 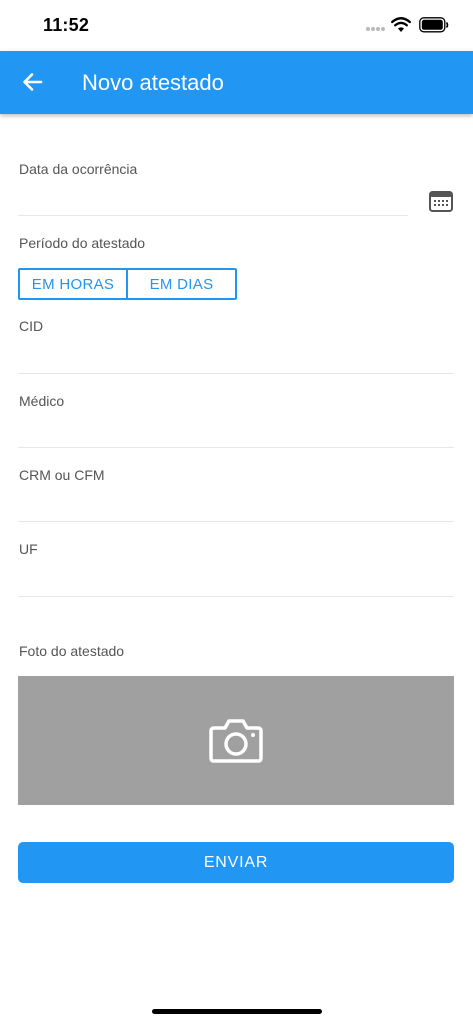 I want to click on cid-field-label: CID, so click(x=31, y=326).